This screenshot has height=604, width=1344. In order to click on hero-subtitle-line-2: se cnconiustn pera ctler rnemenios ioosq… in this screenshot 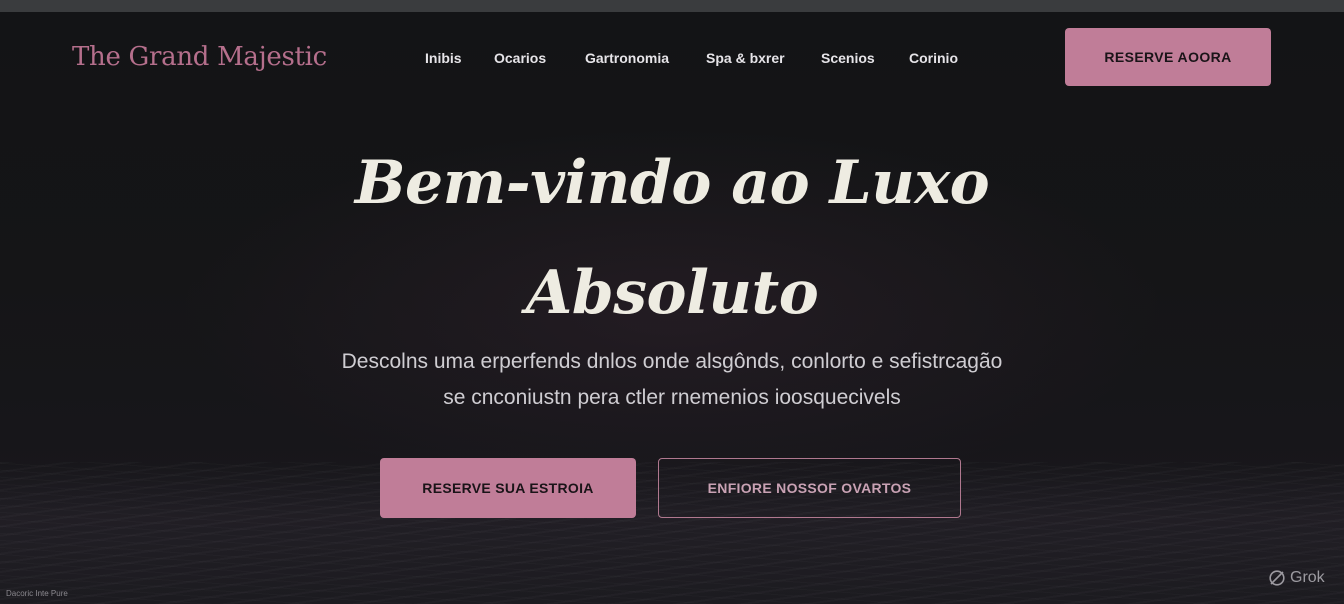, I will do `click(672, 397)`.